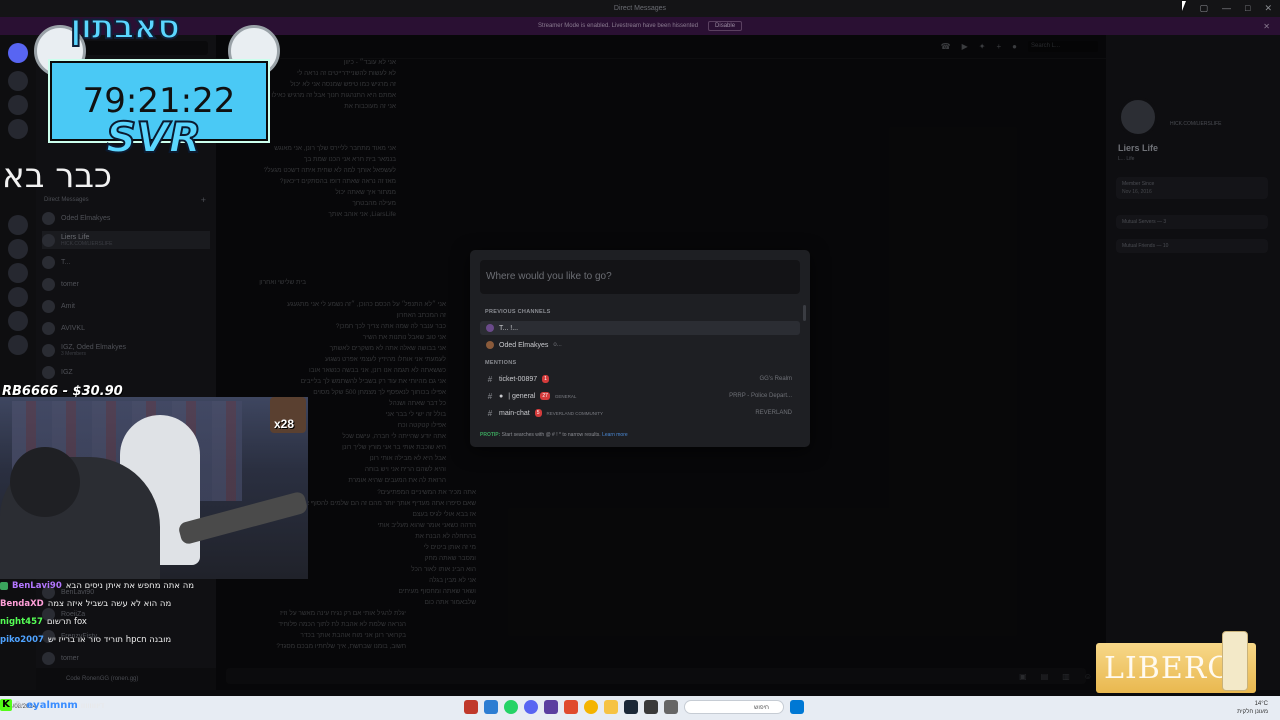  What do you see at coordinates (157, 85) in the screenshot?
I see `subathon-timer: סאבתון 79:21:22 SVR` at bounding box center [157, 85].